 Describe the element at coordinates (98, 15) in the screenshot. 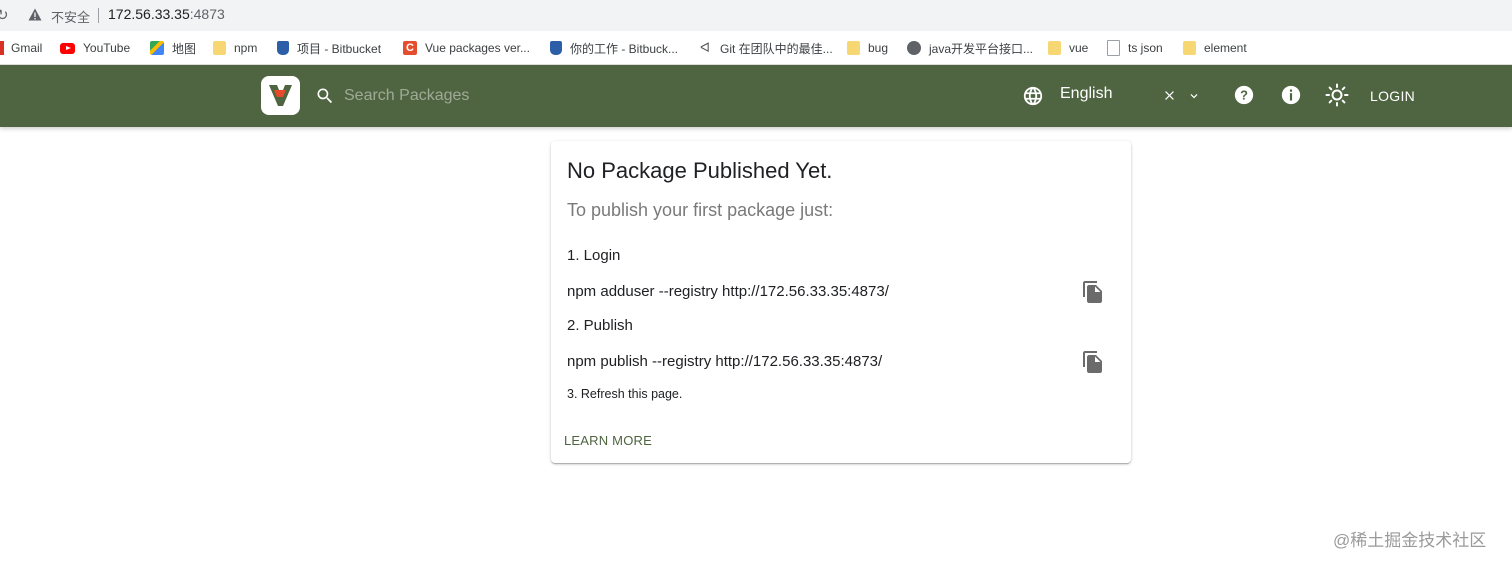

I see `divider` at that location.